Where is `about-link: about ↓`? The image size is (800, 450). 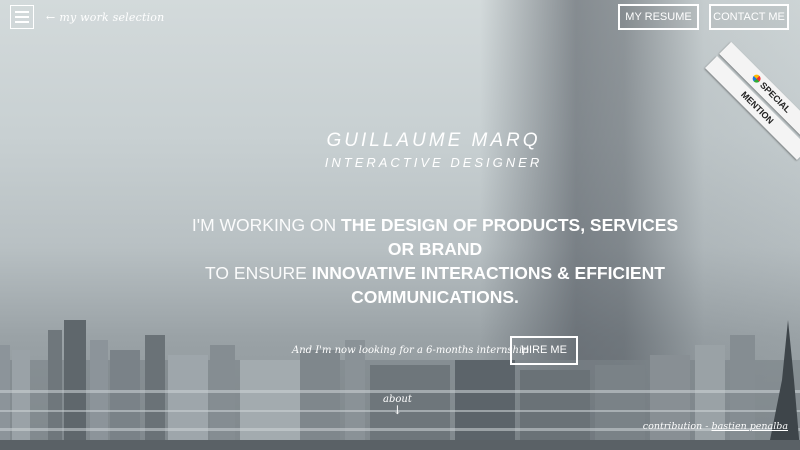 about-link: about ↓ is located at coordinates (397, 405).